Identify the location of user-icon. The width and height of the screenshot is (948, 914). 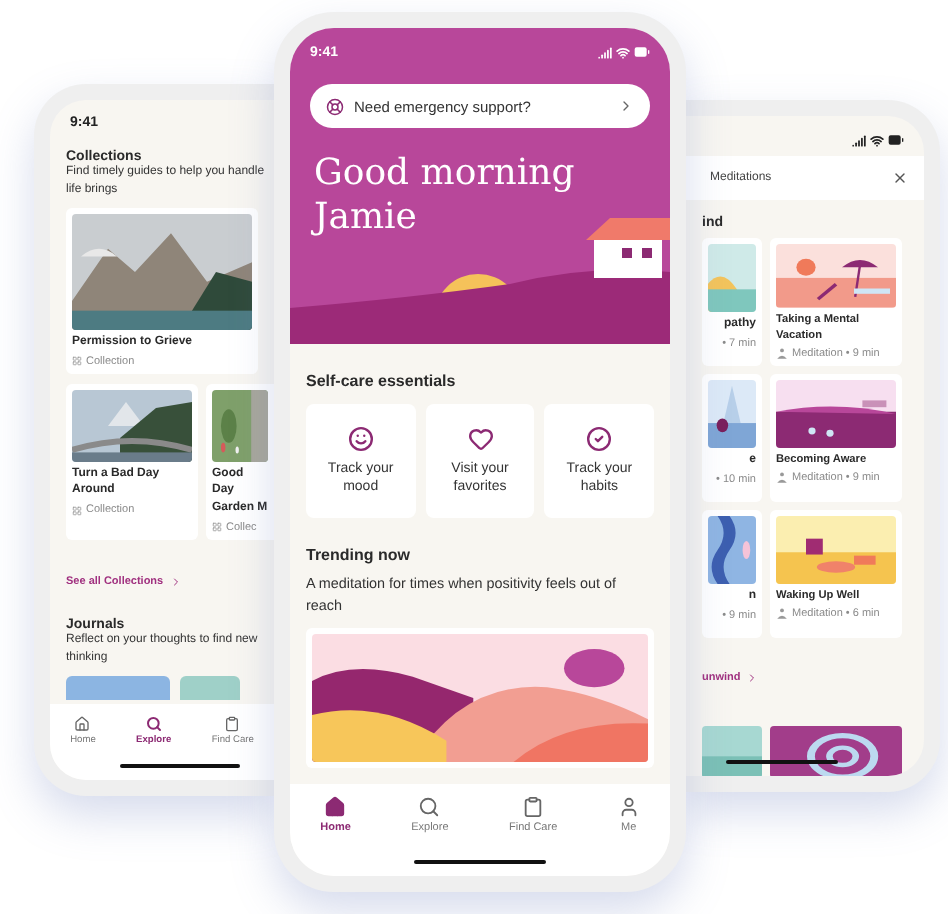
(628, 807).